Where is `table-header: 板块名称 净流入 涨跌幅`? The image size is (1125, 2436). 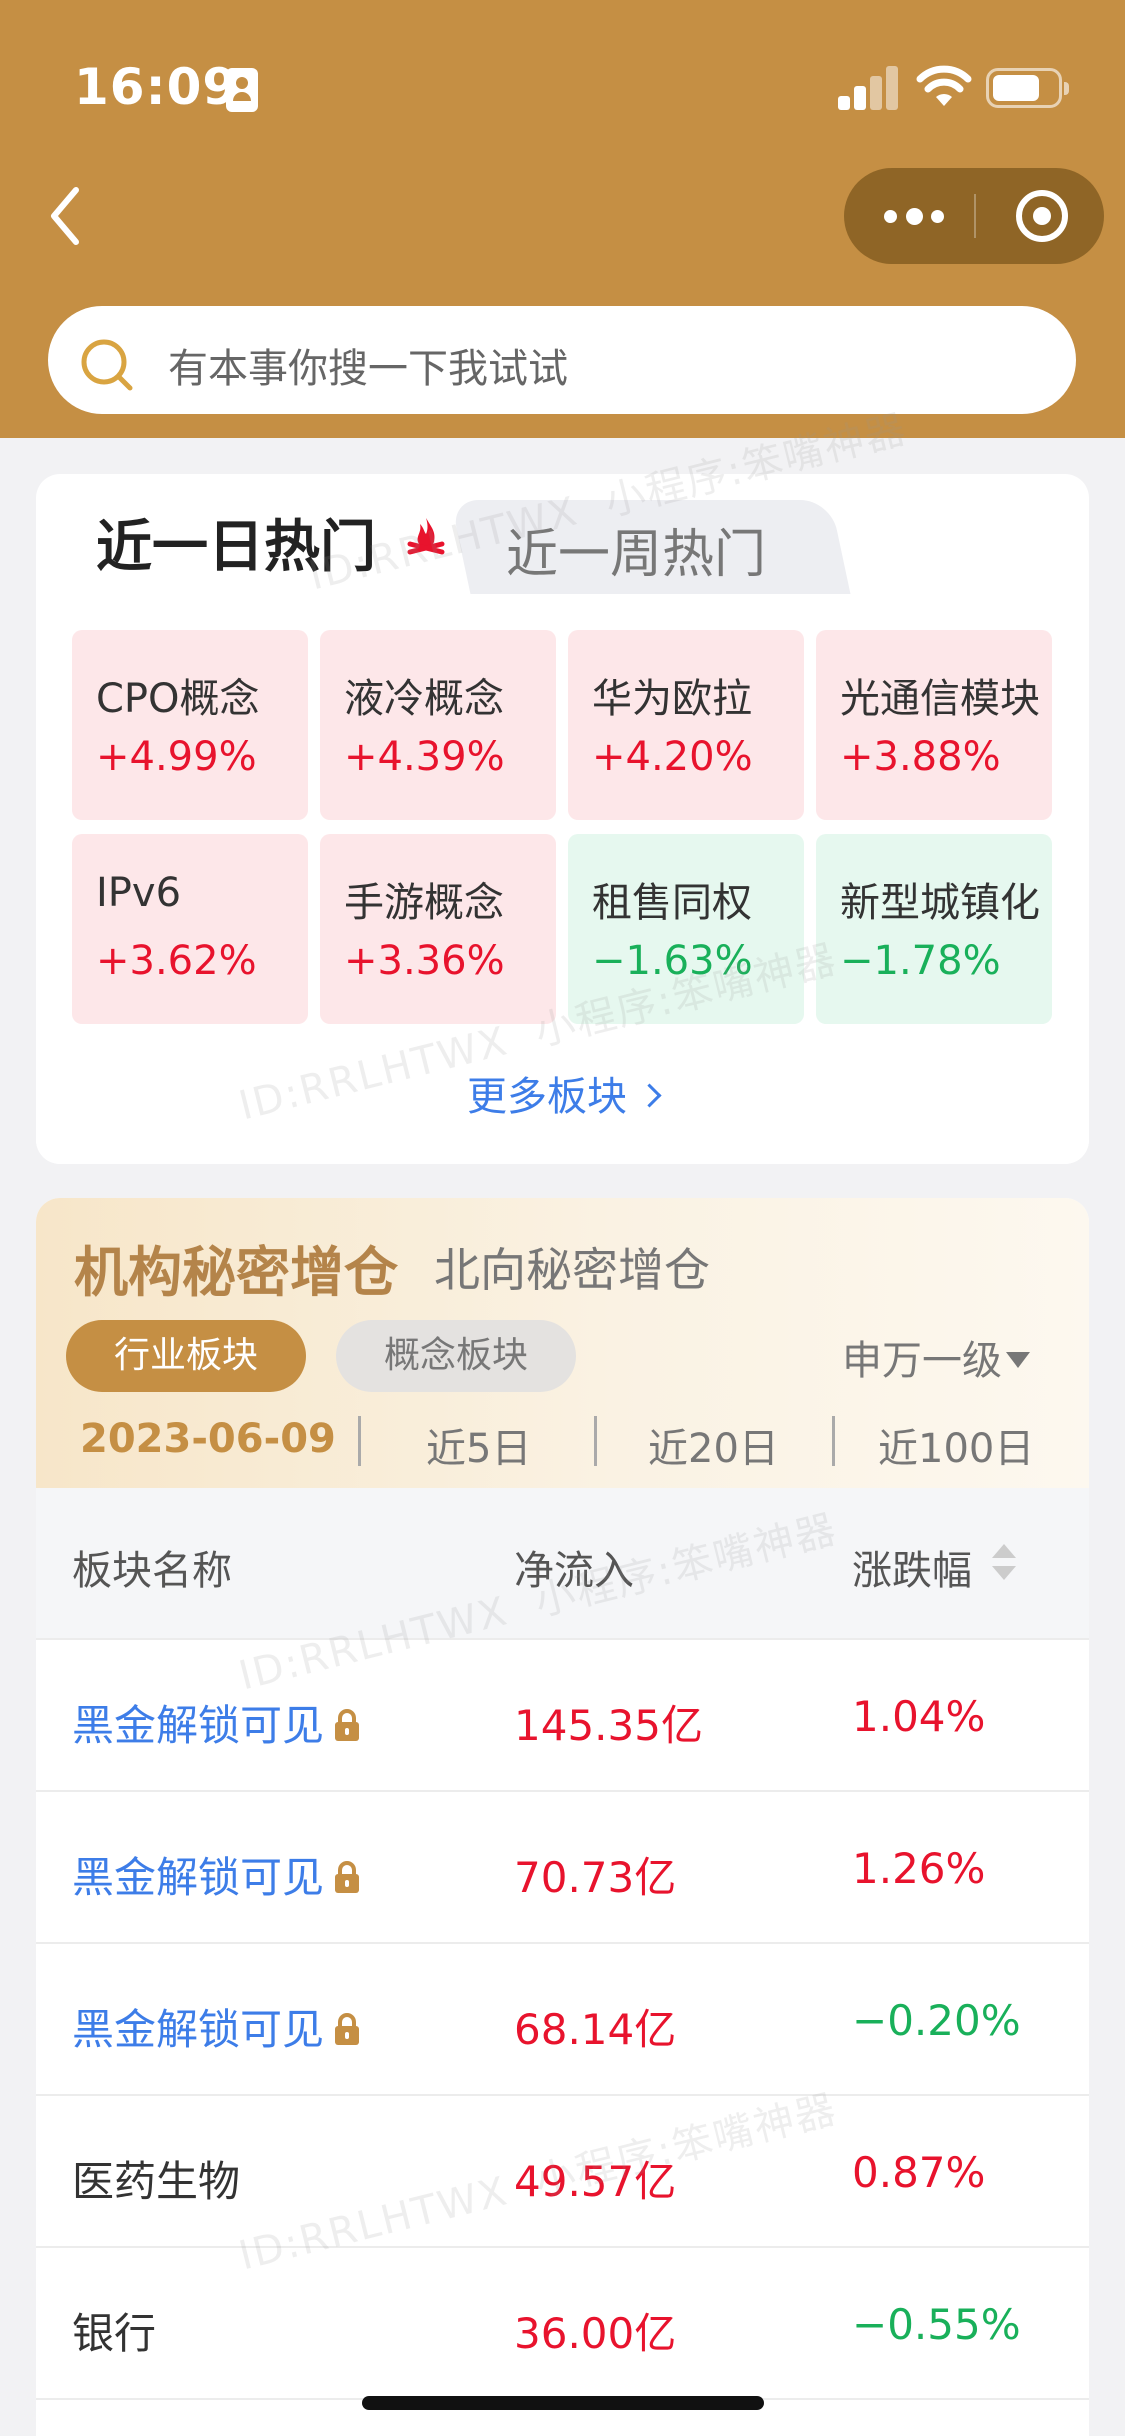
table-header: 板块名称 净流入 涨跌幅 is located at coordinates (562, 1563).